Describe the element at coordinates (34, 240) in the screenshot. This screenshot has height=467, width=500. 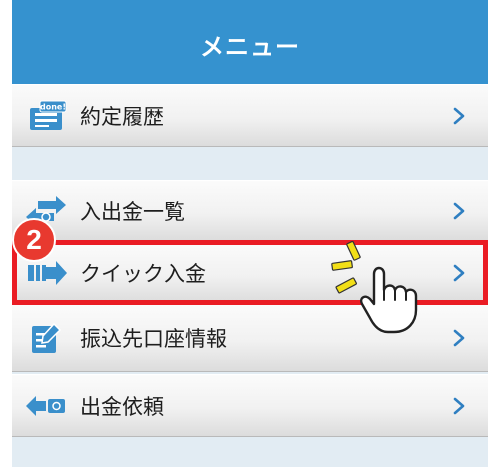
I see `step-number-badge: 2` at that location.